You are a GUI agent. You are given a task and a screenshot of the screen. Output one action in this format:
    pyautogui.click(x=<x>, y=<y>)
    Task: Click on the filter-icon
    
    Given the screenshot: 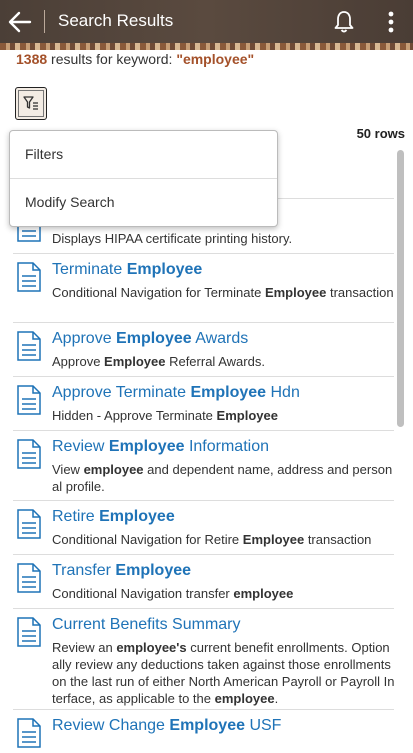 What is the action you would take?
    pyautogui.click(x=30, y=103)
    